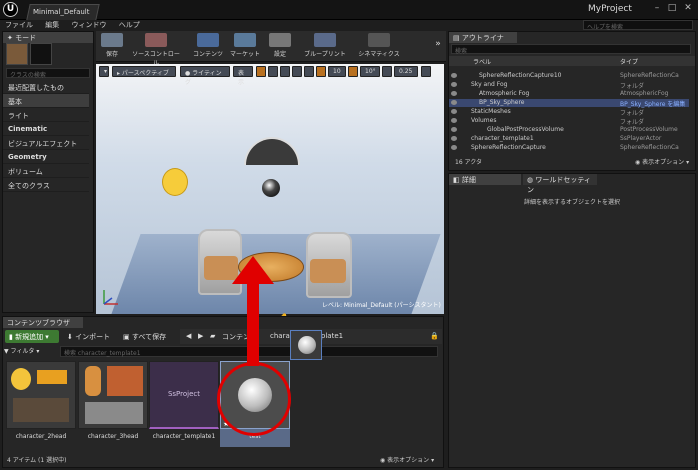 The width and height of the screenshot is (698, 470). What do you see at coordinates (271, 188) in the screenshot?
I see `reflection-sphere-actor` at bounding box center [271, 188].